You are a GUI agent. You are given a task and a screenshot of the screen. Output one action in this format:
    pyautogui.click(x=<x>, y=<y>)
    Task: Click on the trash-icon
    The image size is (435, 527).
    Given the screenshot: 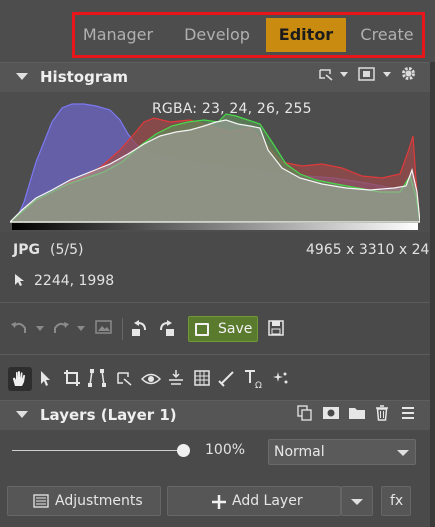 What is the action you would take?
    pyautogui.click(x=382, y=413)
    